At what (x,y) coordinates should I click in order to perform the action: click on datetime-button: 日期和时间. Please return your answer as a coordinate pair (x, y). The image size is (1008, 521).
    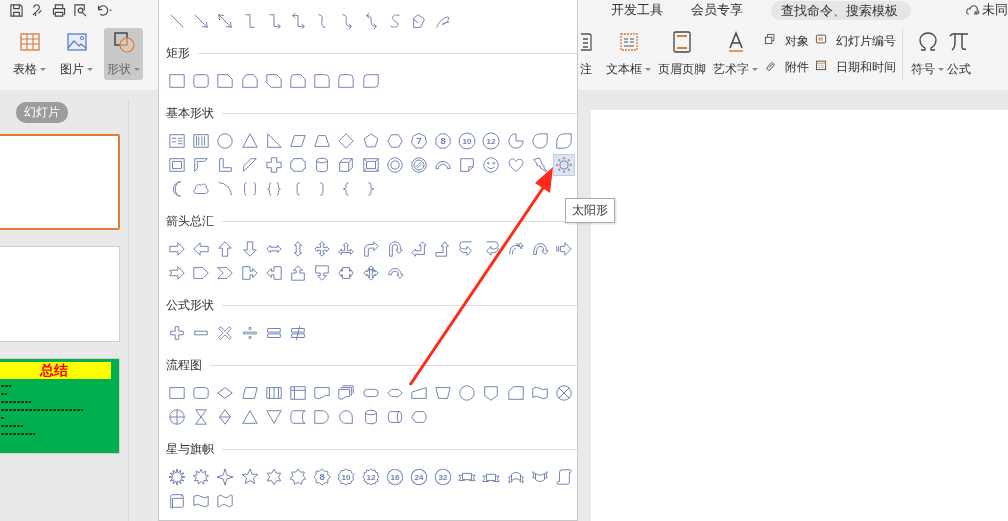
    Looking at the image, I should click on (855, 67).